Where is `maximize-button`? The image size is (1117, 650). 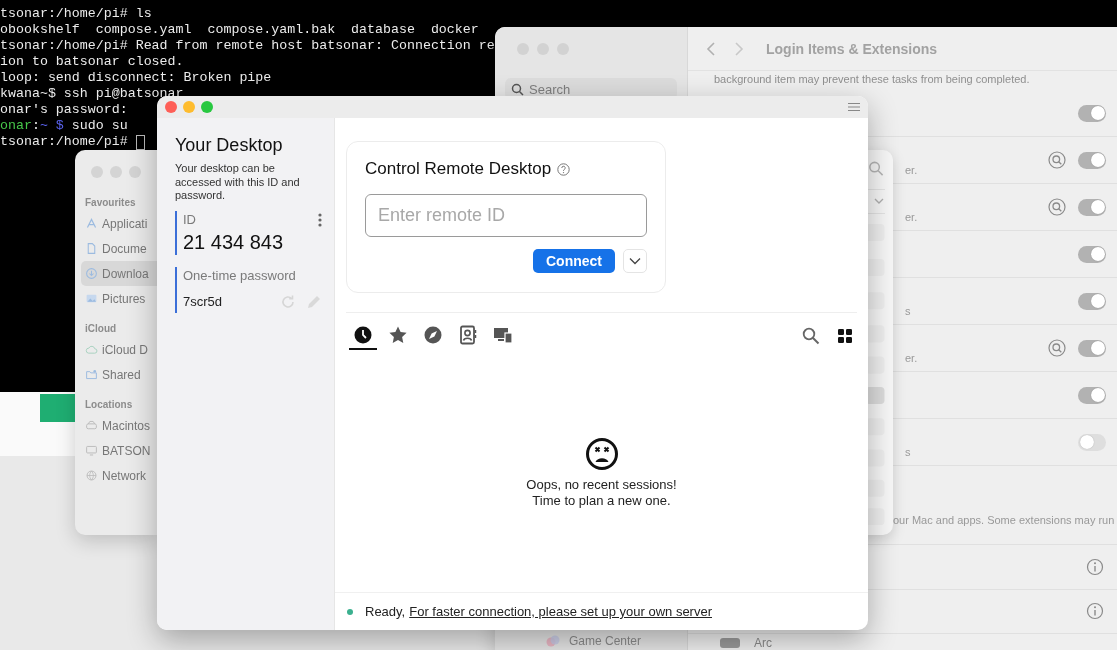
maximize-button is located at coordinates (207, 107).